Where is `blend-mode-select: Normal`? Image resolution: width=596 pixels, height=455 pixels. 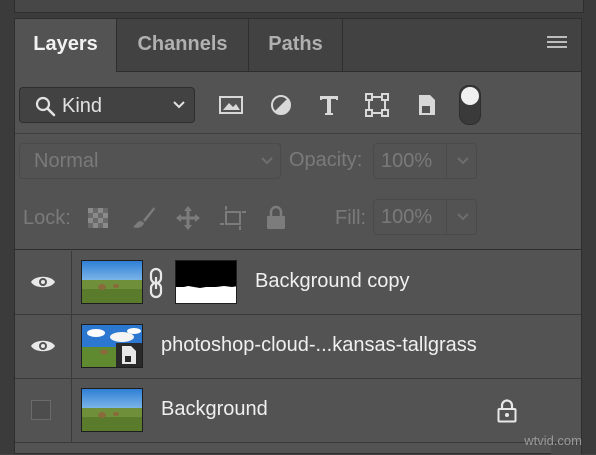 blend-mode-select: Normal is located at coordinates (150, 161).